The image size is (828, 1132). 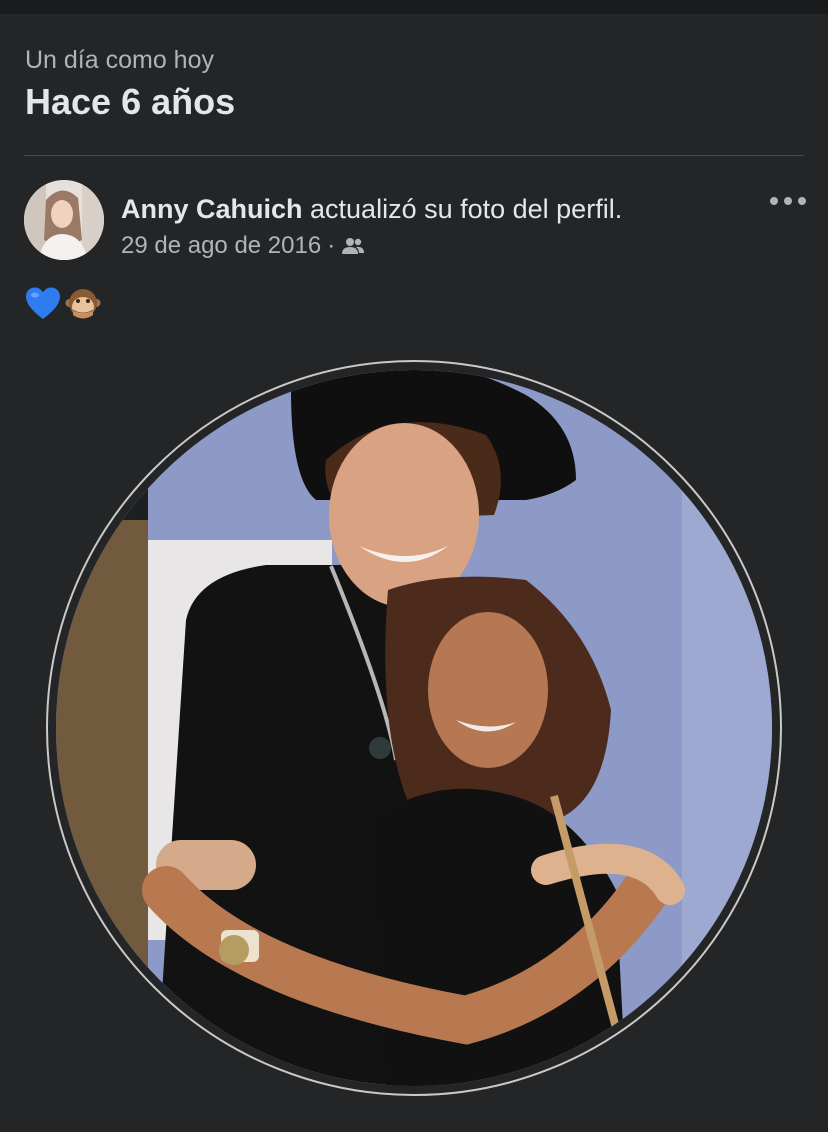 I want to click on post-action-text: actualizó su foto del perfil., so click(x=462, y=209).